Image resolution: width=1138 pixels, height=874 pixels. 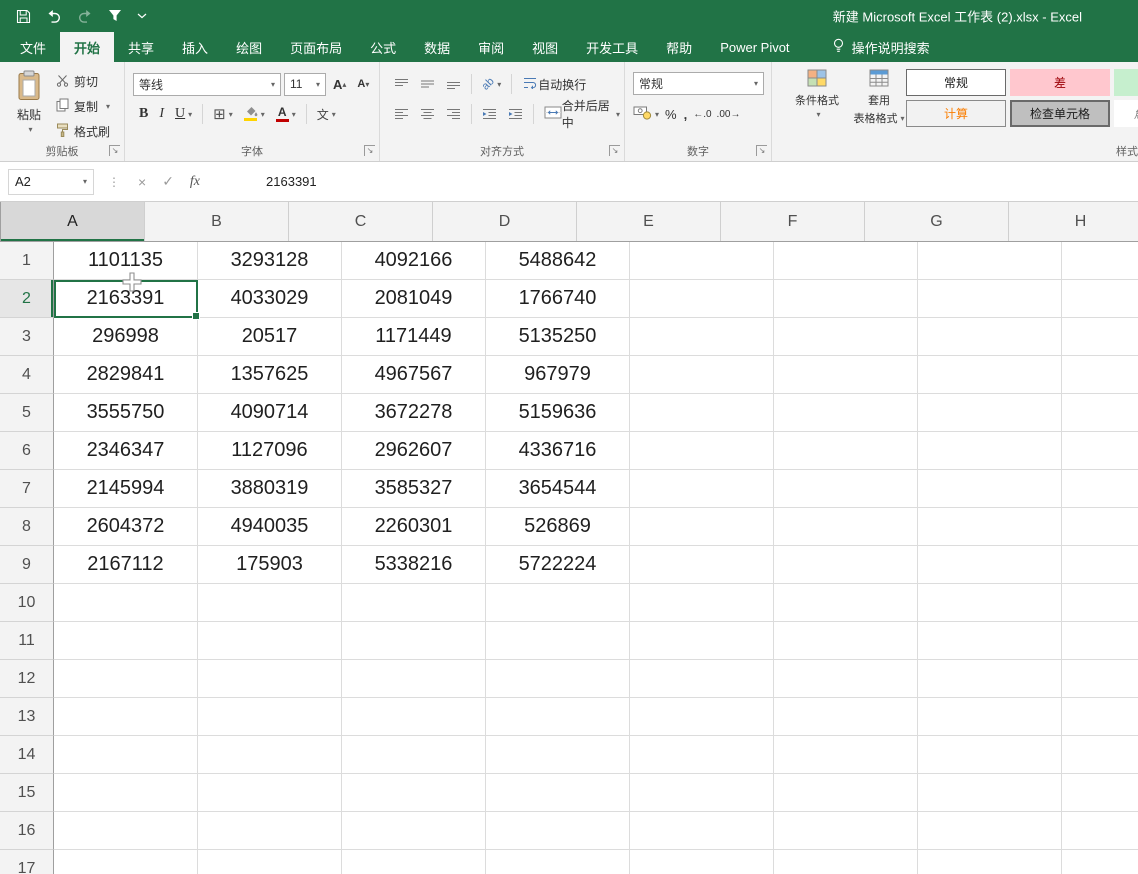 I want to click on conditional-formatting-button: 条件格式 ▾, so click(x=817, y=94).